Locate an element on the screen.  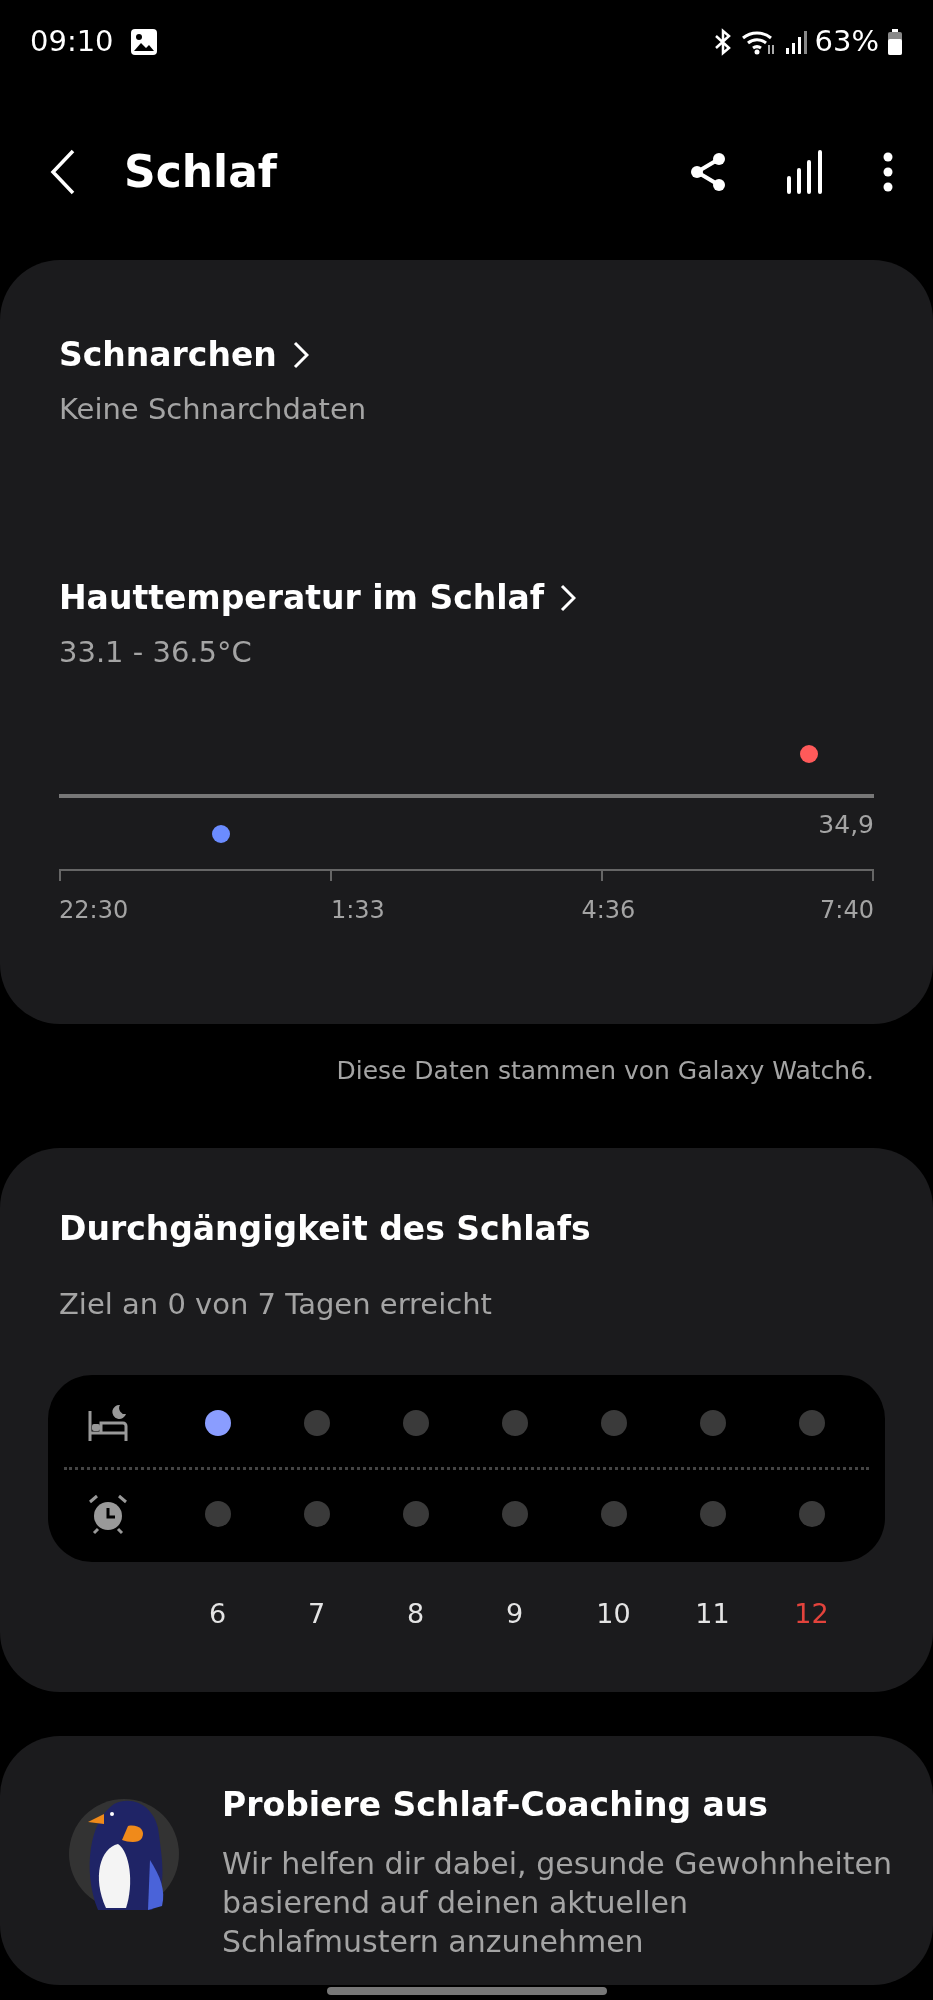
axis-label: 7:40 is located at coordinates (847, 910).